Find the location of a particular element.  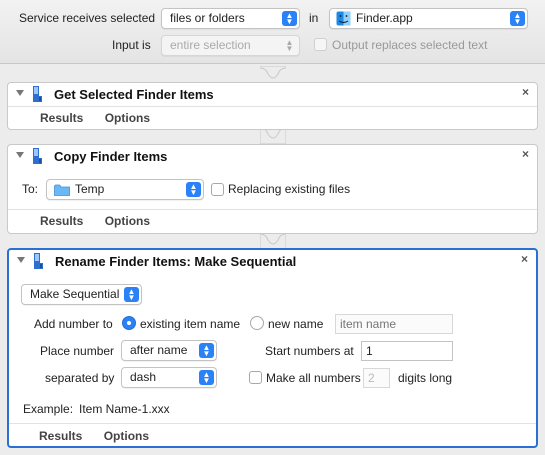

action-header: Rename Finder Items: Make Sequential × is located at coordinates (272, 261).